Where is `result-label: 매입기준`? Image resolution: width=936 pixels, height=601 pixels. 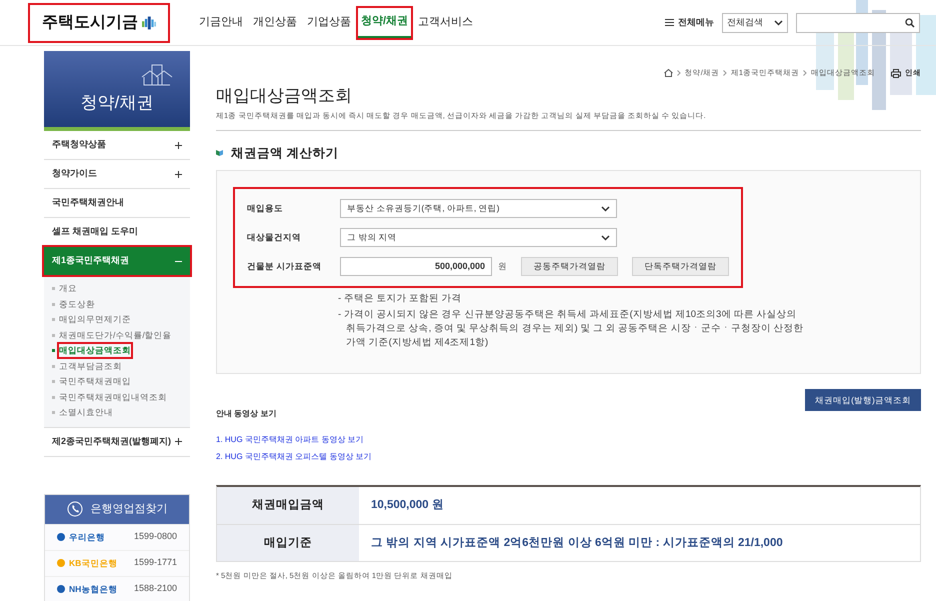
result-label: 매입기준 is located at coordinates (288, 543).